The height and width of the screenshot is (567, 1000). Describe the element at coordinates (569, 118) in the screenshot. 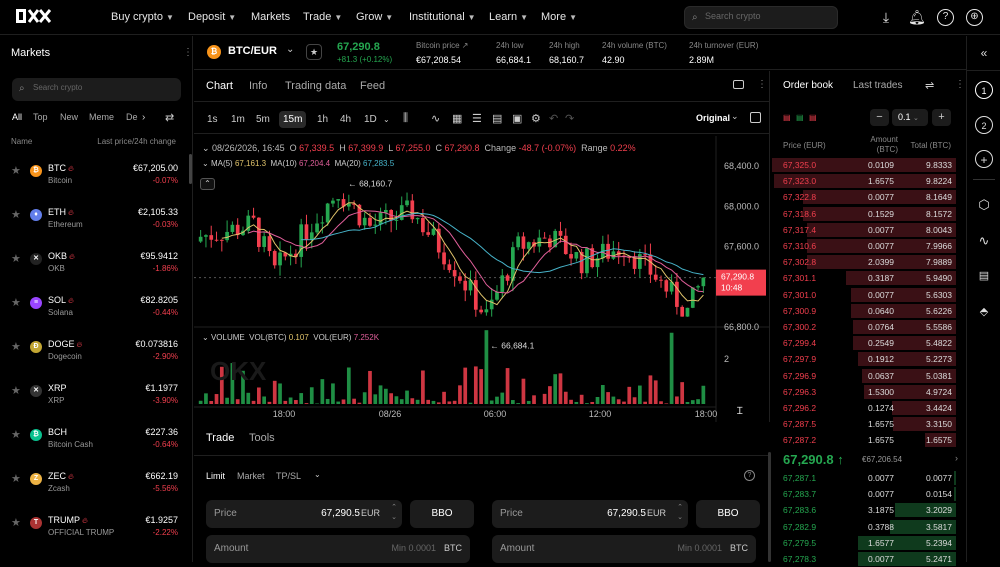

I see `redo-icon: ↷` at that location.